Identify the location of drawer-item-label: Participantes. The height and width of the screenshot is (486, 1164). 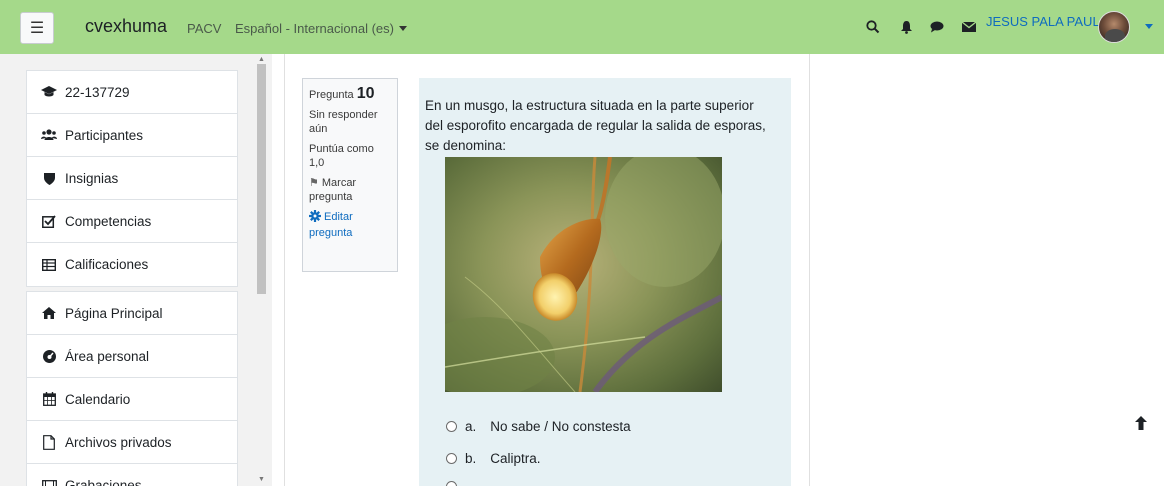
(104, 135).